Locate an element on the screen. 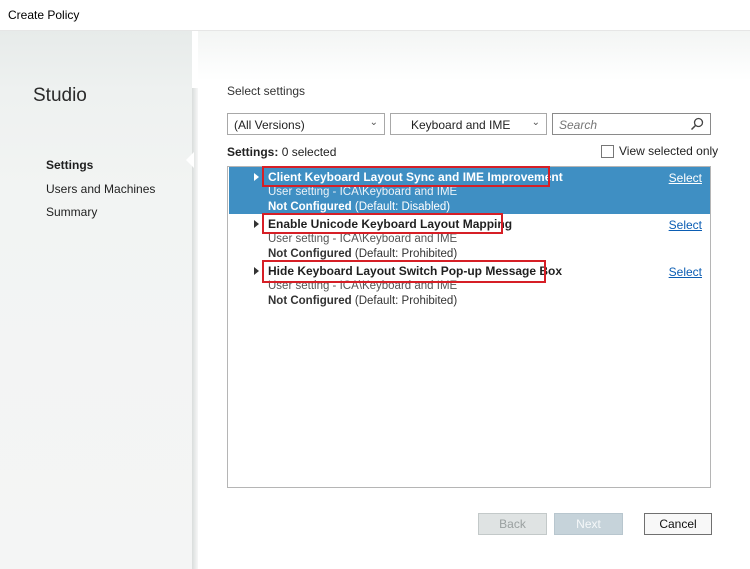  app-name: Studio is located at coordinates (60, 95).